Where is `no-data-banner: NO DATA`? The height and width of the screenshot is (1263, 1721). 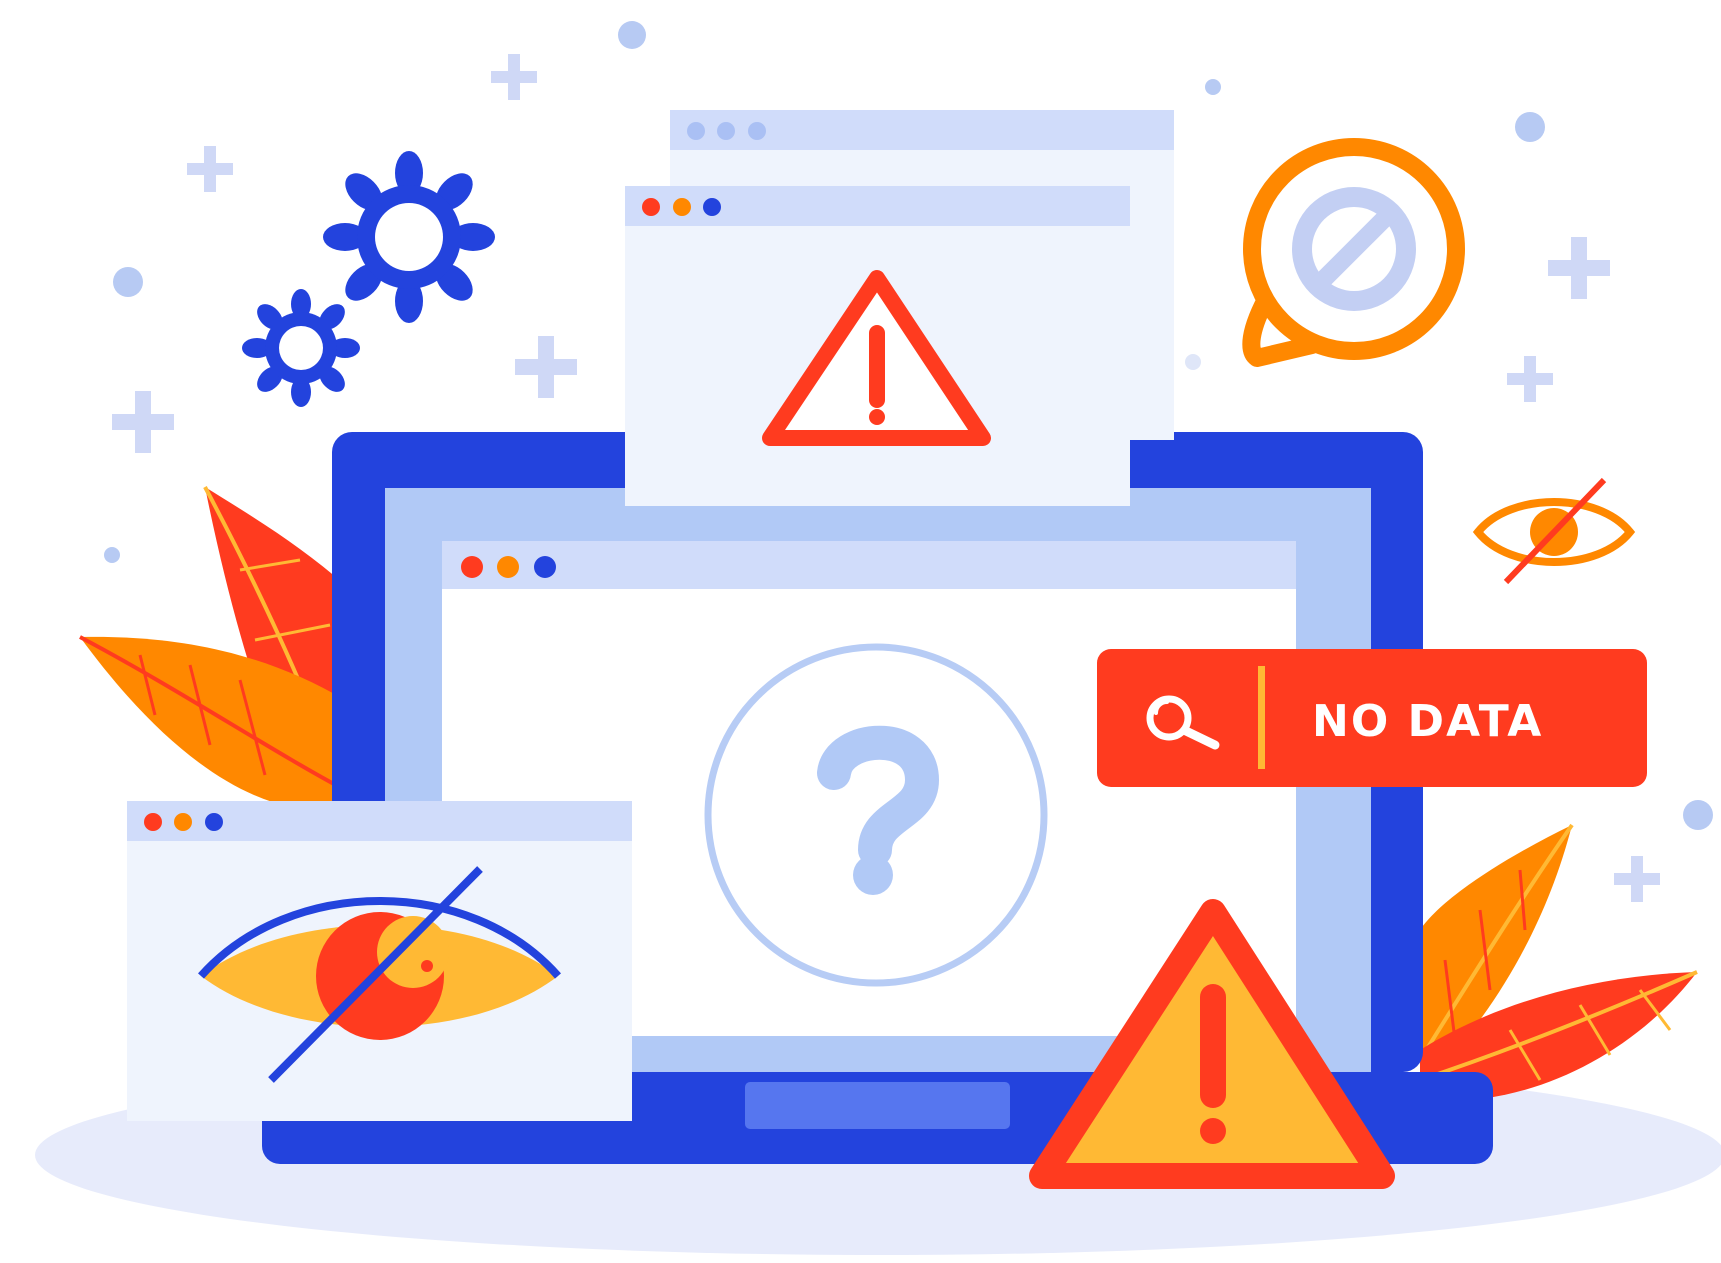
no-data-banner: NO DATA is located at coordinates (1372, 718).